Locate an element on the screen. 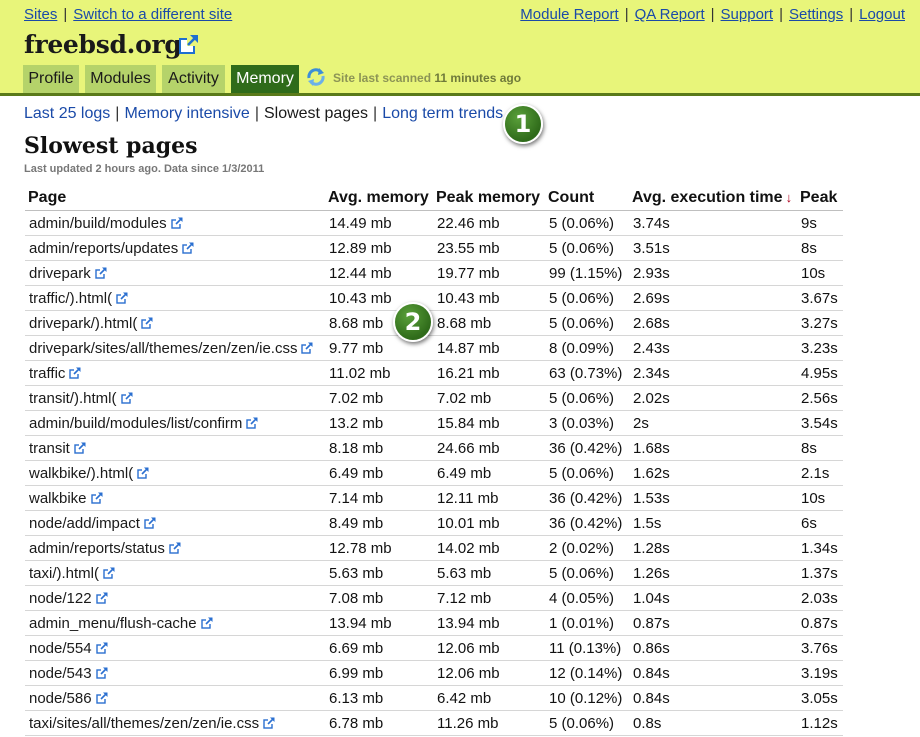 The image size is (920, 737). switch-site-link: Switch to a different site is located at coordinates (152, 14).